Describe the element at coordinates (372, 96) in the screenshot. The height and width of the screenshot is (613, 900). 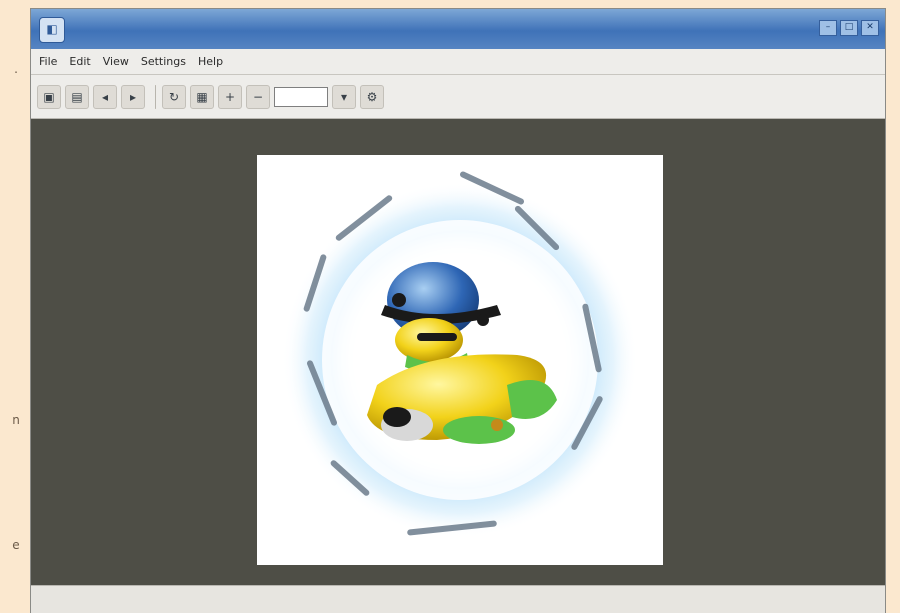
I see `settings-icon: ⚙` at that location.